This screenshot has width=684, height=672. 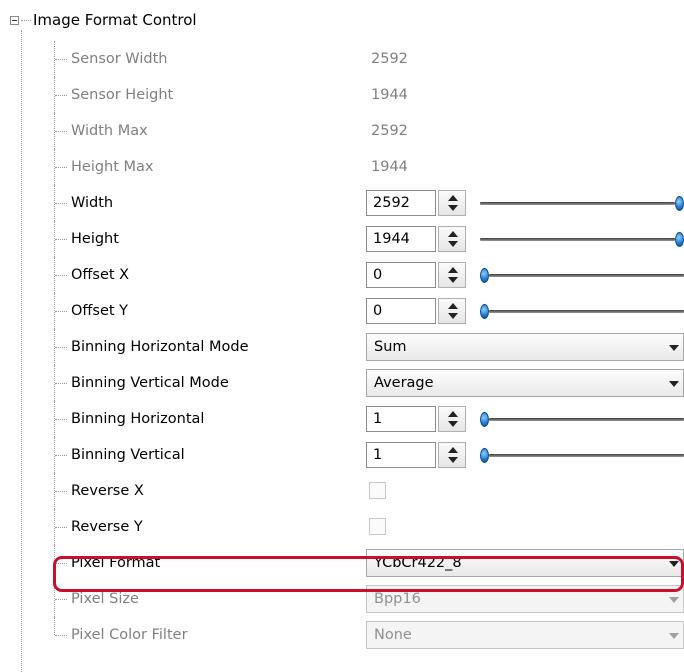 I want to click on property-label: Binning Horizontal Mode, so click(x=160, y=347).